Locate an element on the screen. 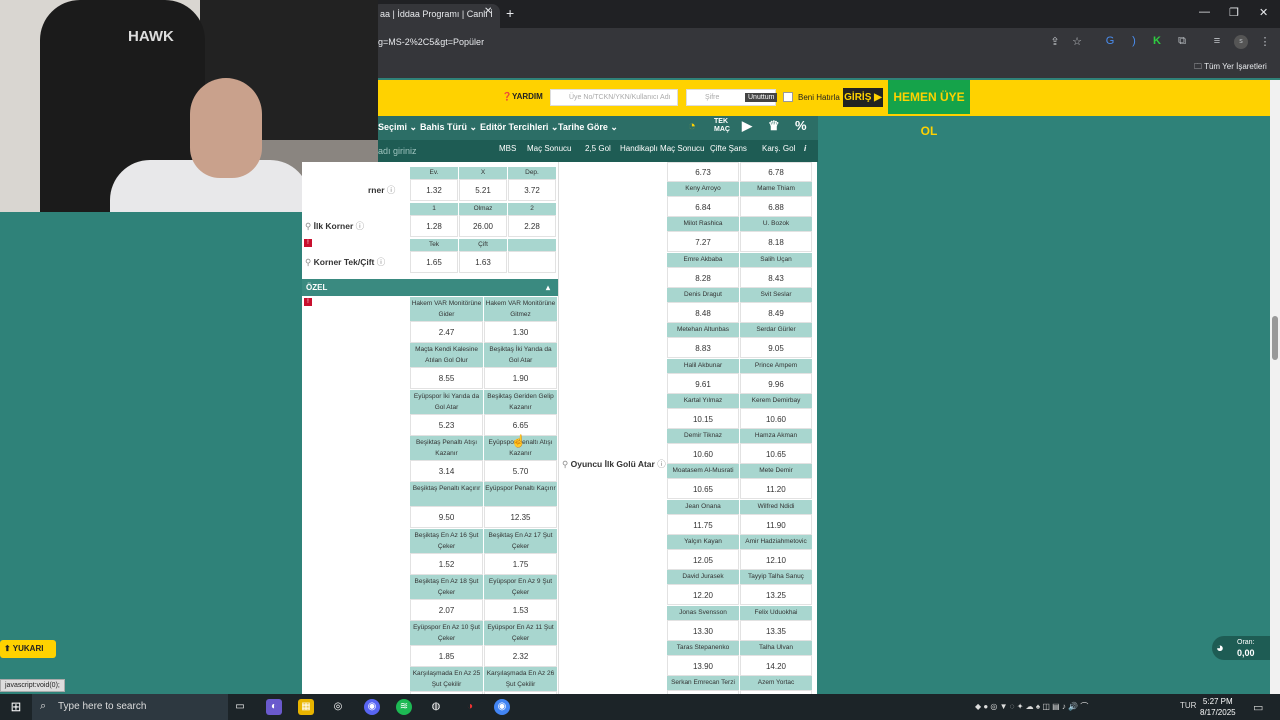 This screenshot has height=720, width=1280. nav-item-tarihe-gore: Tarihe Göre ⌄ is located at coordinates (588, 127).